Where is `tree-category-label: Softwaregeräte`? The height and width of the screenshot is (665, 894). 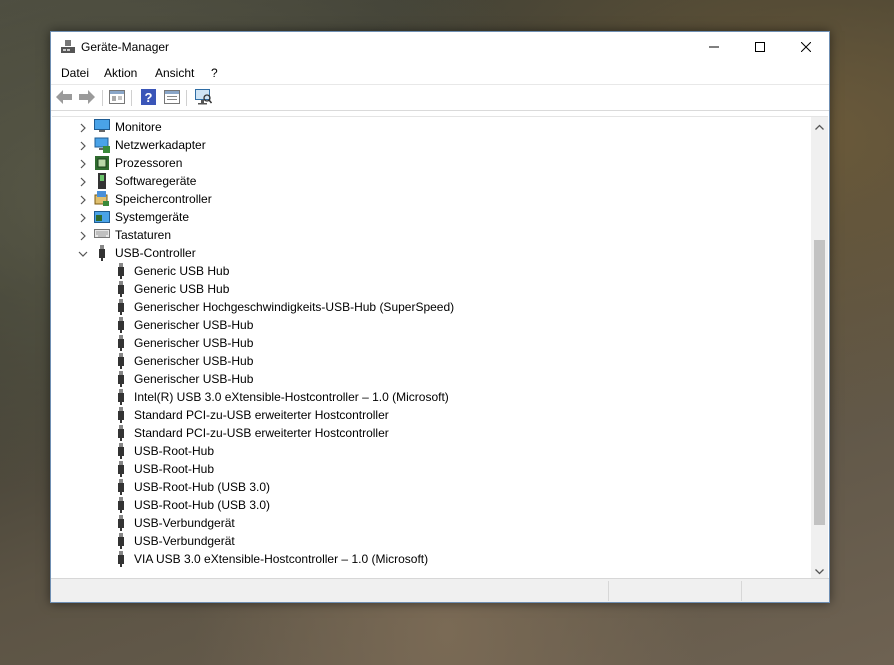 tree-category-label: Softwaregeräte is located at coordinates (156, 181).